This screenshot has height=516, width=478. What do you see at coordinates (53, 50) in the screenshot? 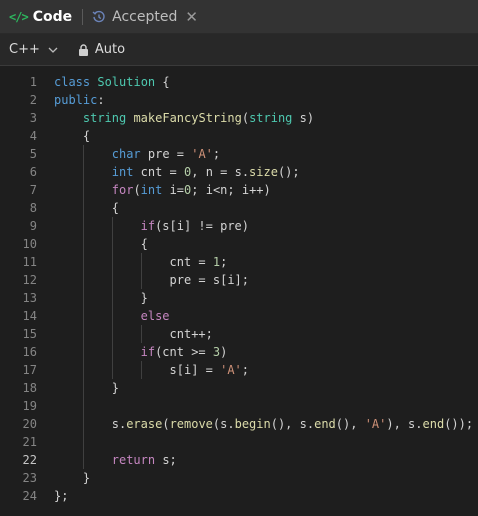
I see `chevron-down-icon` at bounding box center [53, 50].